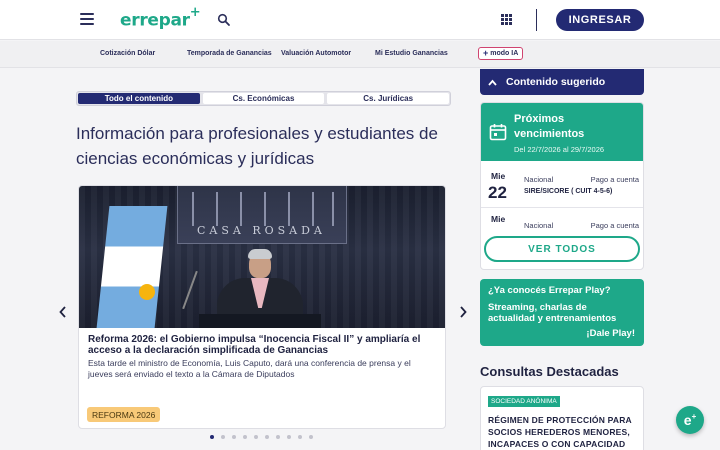 This screenshot has width=720, height=450. What do you see at coordinates (600, 20) in the screenshot?
I see `login-button: INGRESAR` at bounding box center [600, 20].